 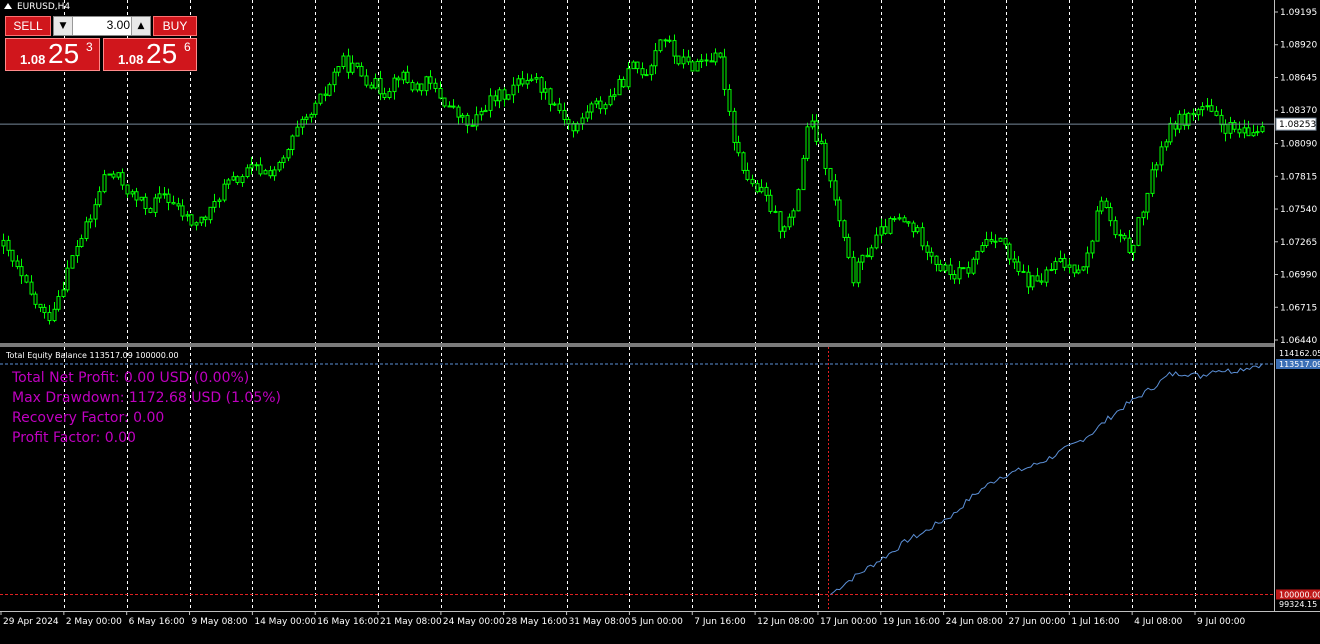 I want to click on buy-button: BUY, so click(x=175, y=26).